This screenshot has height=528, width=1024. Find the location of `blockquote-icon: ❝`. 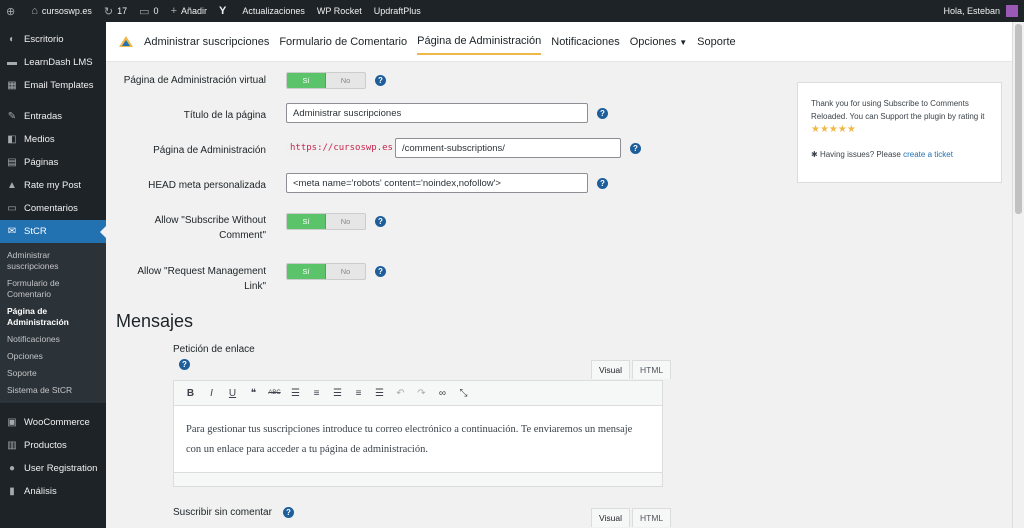

blockquote-icon: ❝ is located at coordinates (253, 393).